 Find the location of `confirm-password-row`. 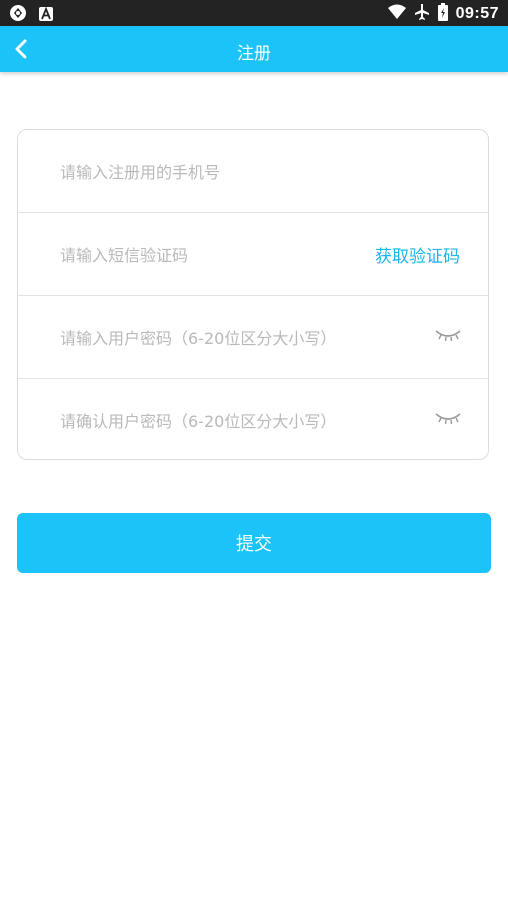

confirm-password-row is located at coordinates (253, 419).